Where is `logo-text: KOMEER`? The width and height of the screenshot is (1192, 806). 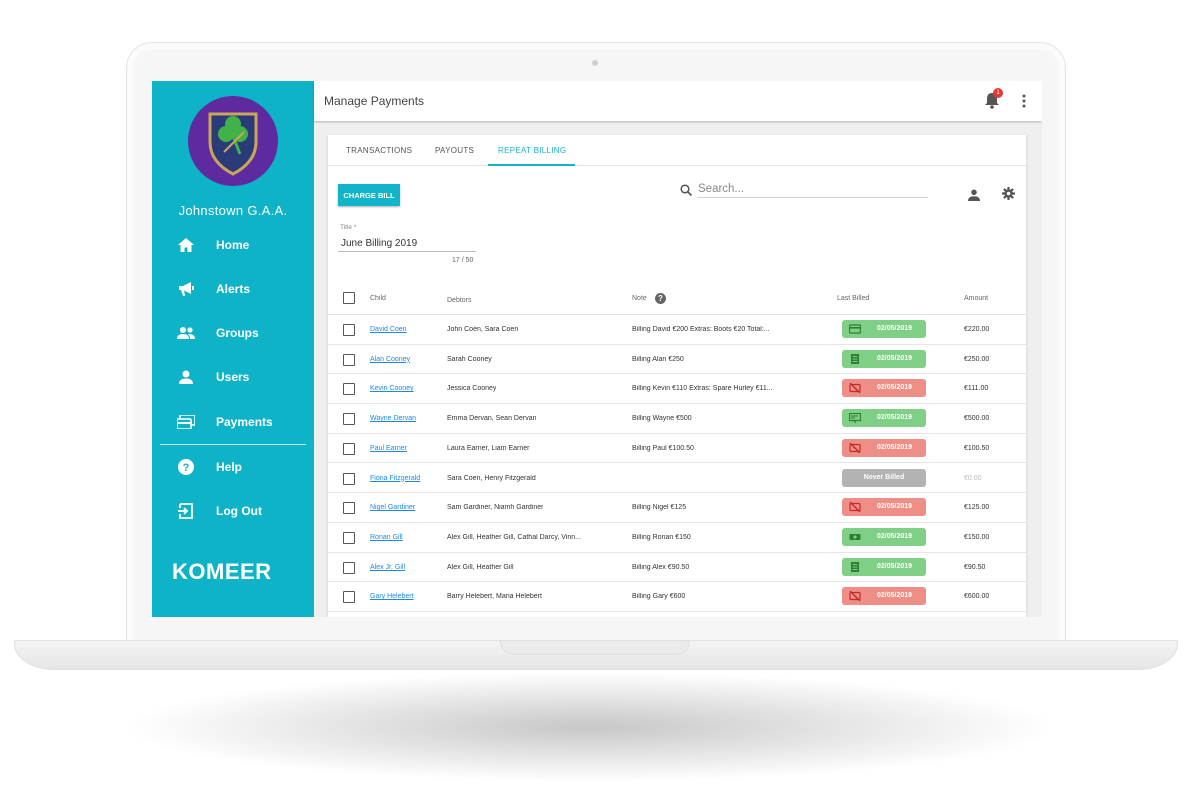
logo-text: KOMEER is located at coordinates (222, 571).